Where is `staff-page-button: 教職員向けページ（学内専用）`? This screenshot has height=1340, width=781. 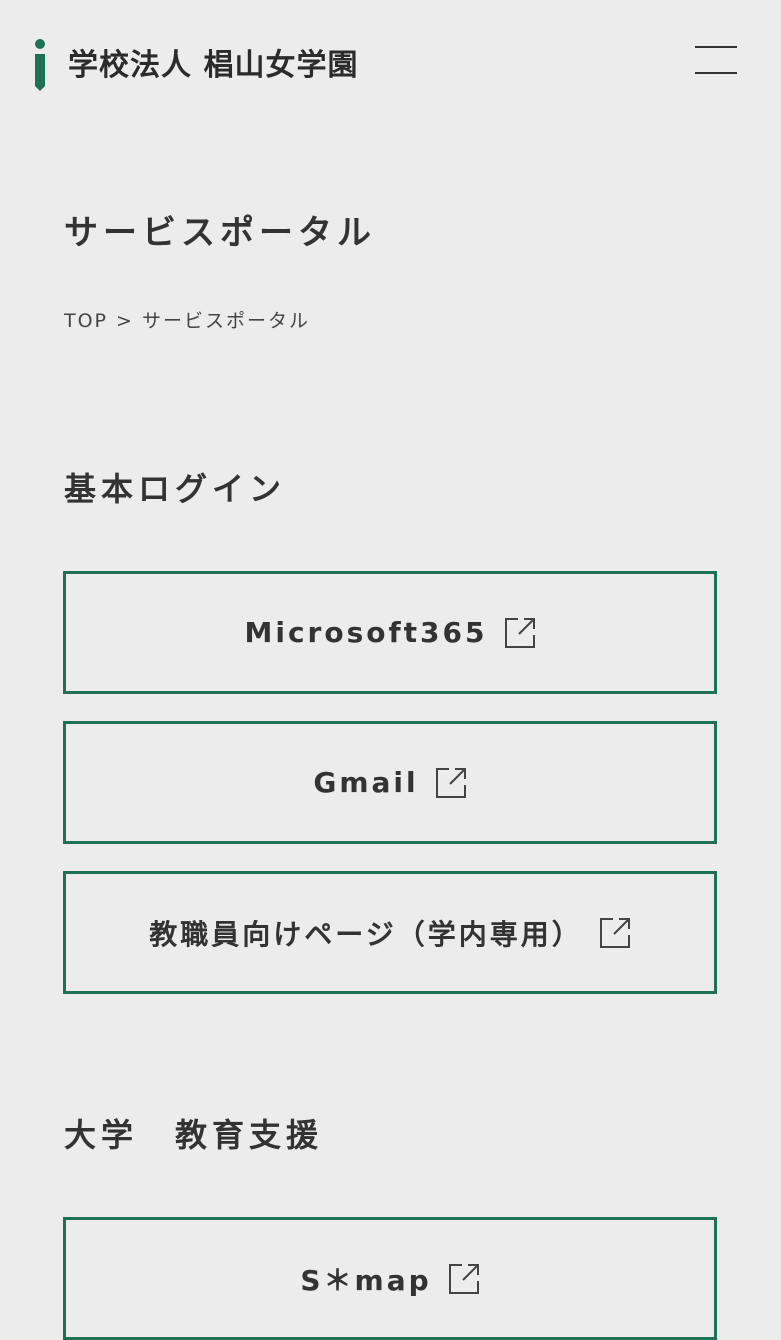 staff-page-button: 教職員向けページ（学内専用） is located at coordinates (390, 932).